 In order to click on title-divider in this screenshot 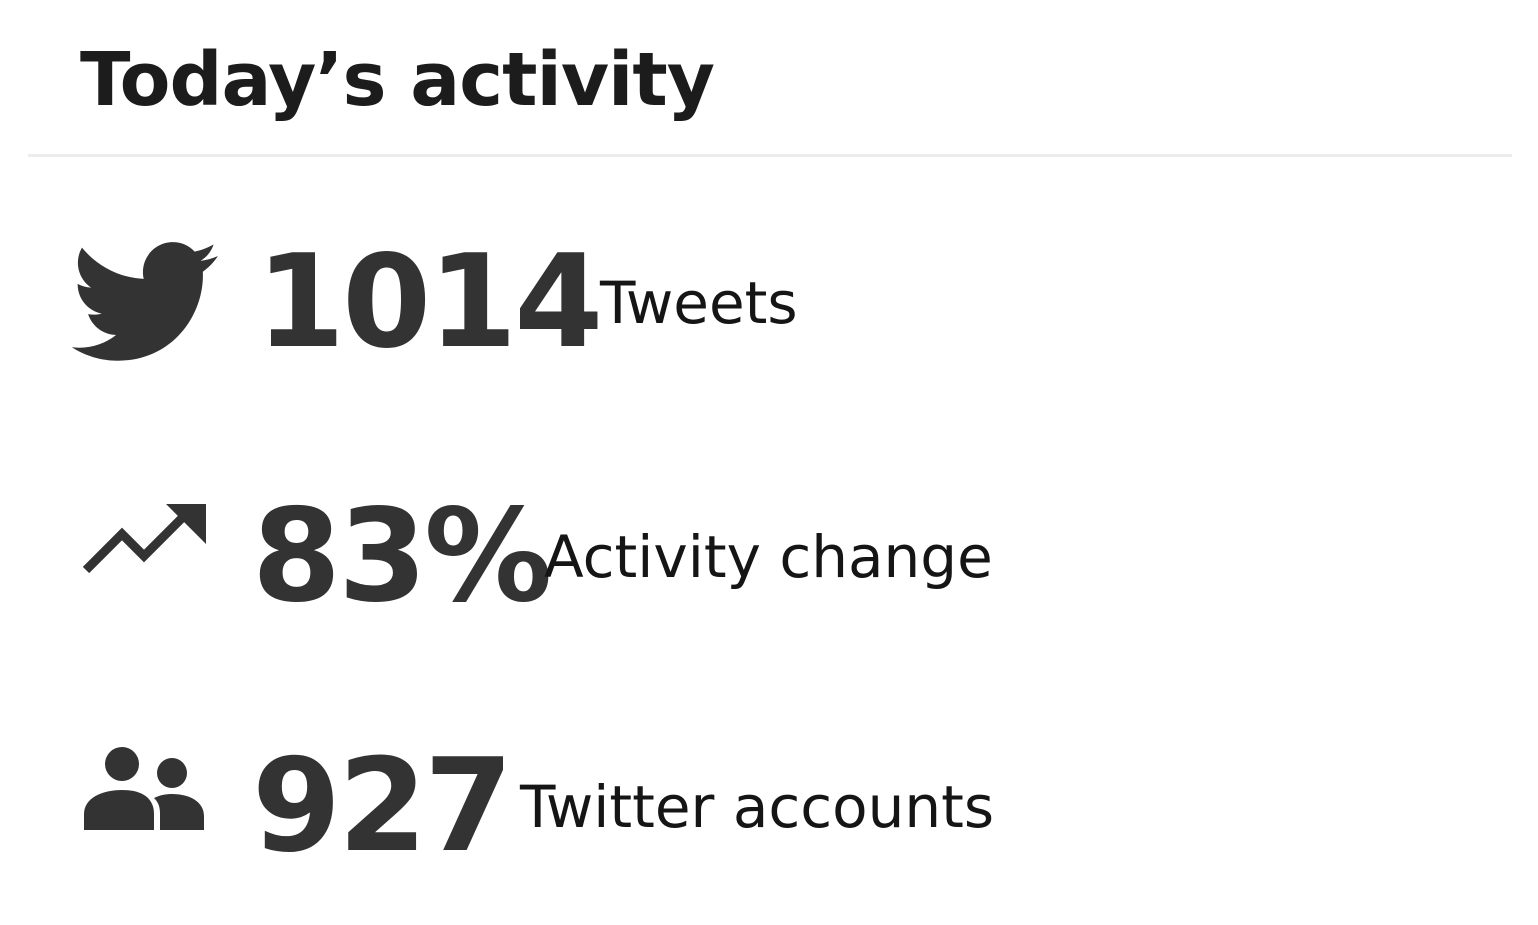, I will do `click(770, 155)`.